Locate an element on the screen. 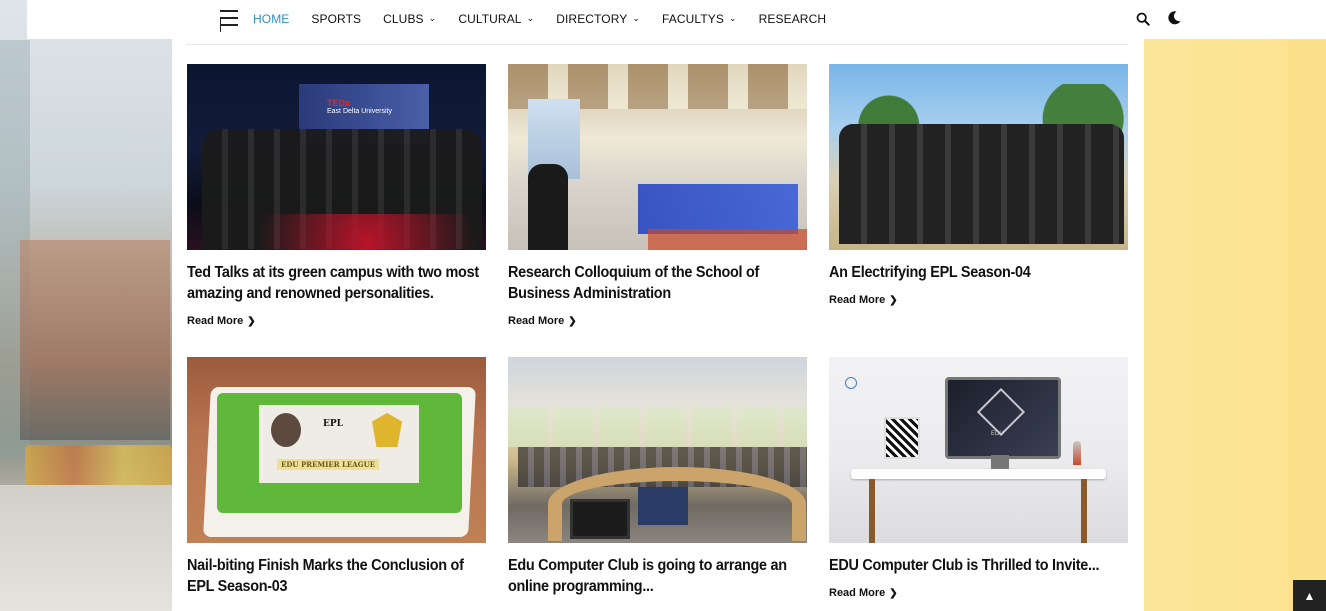 Image resolution: width=1326 pixels, height=611 pixels. ted-logo: TEDx is located at coordinates (339, 103).